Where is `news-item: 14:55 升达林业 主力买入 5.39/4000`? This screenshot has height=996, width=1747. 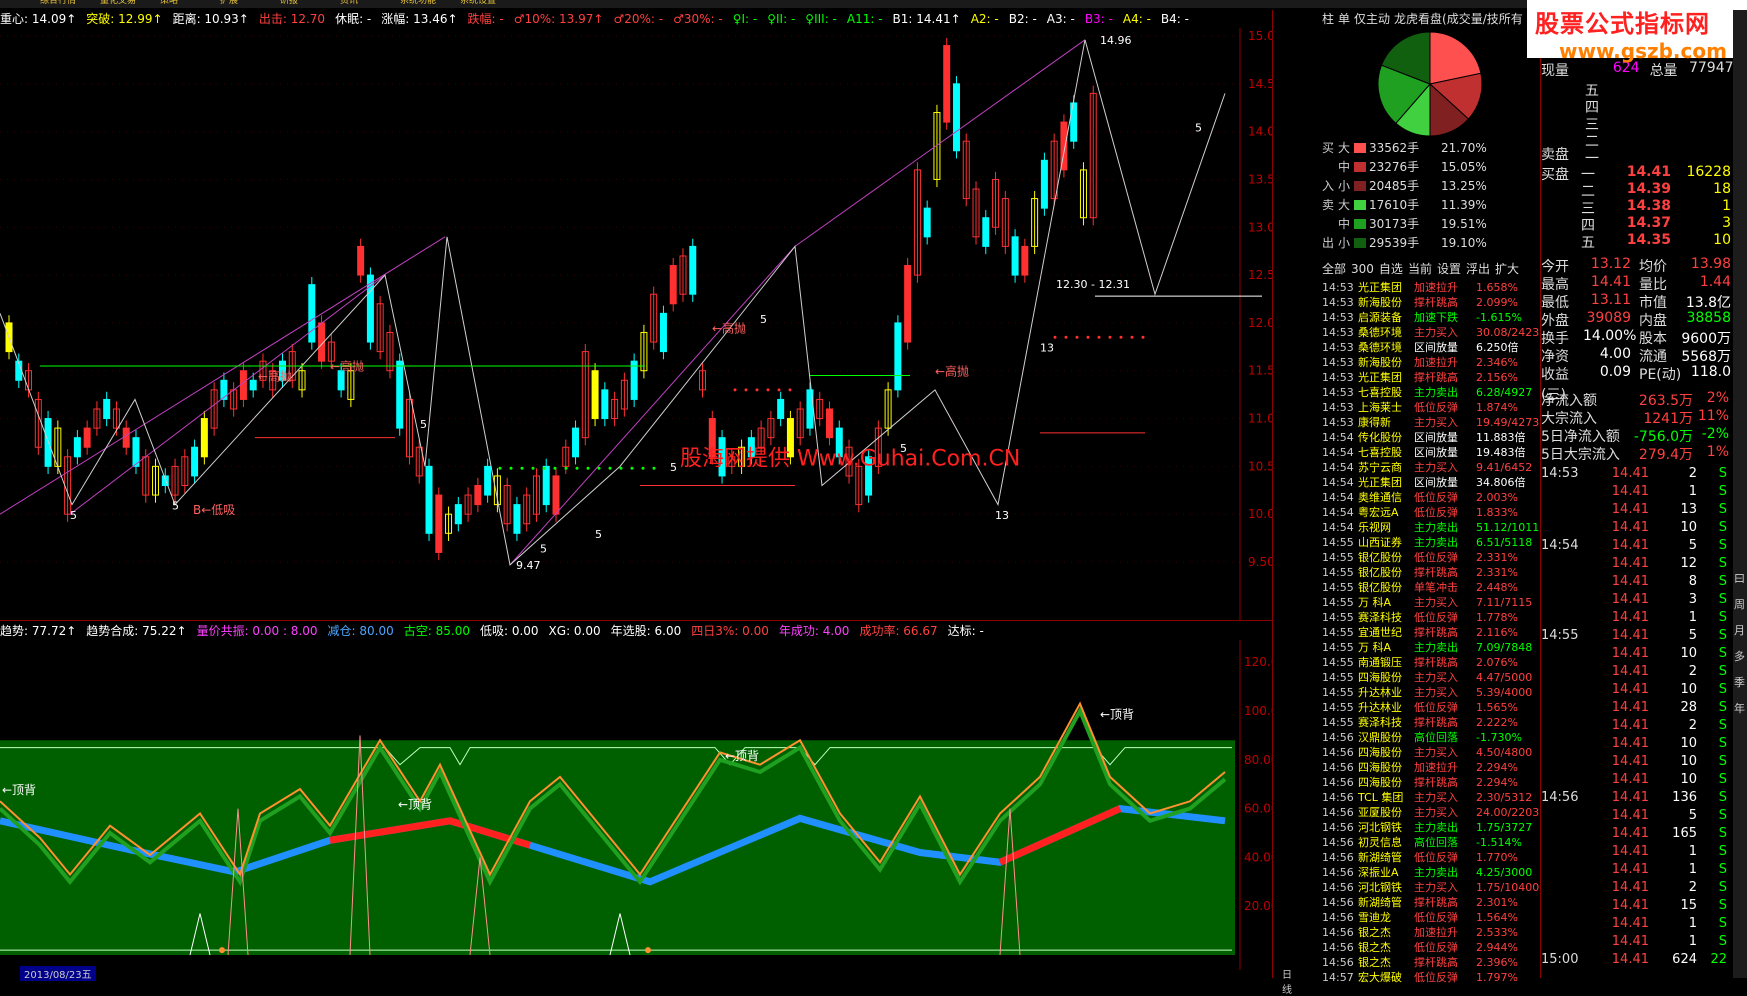 news-item: 14:55 升达林业 主力买入 5.39/4000 is located at coordinates (1431, 692).